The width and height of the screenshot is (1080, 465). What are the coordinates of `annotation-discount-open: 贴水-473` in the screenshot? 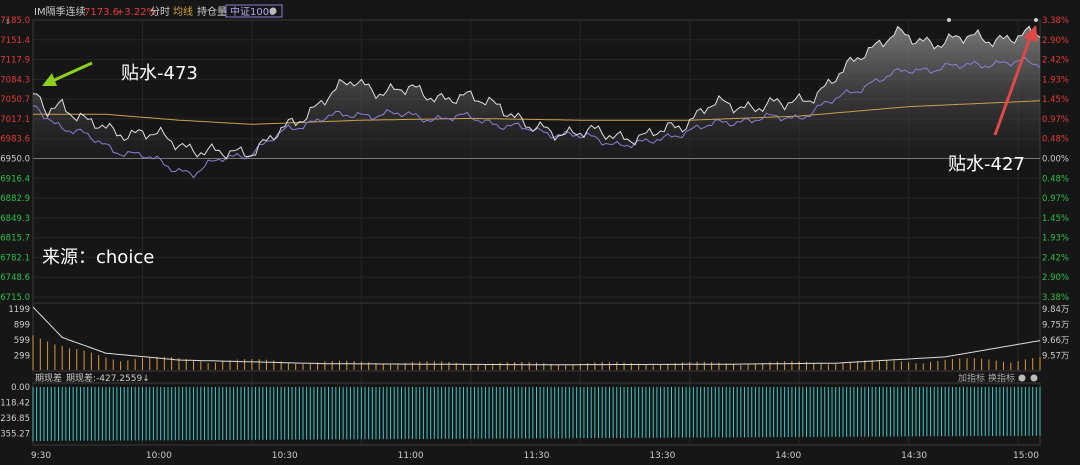 It's located at (159, 73).